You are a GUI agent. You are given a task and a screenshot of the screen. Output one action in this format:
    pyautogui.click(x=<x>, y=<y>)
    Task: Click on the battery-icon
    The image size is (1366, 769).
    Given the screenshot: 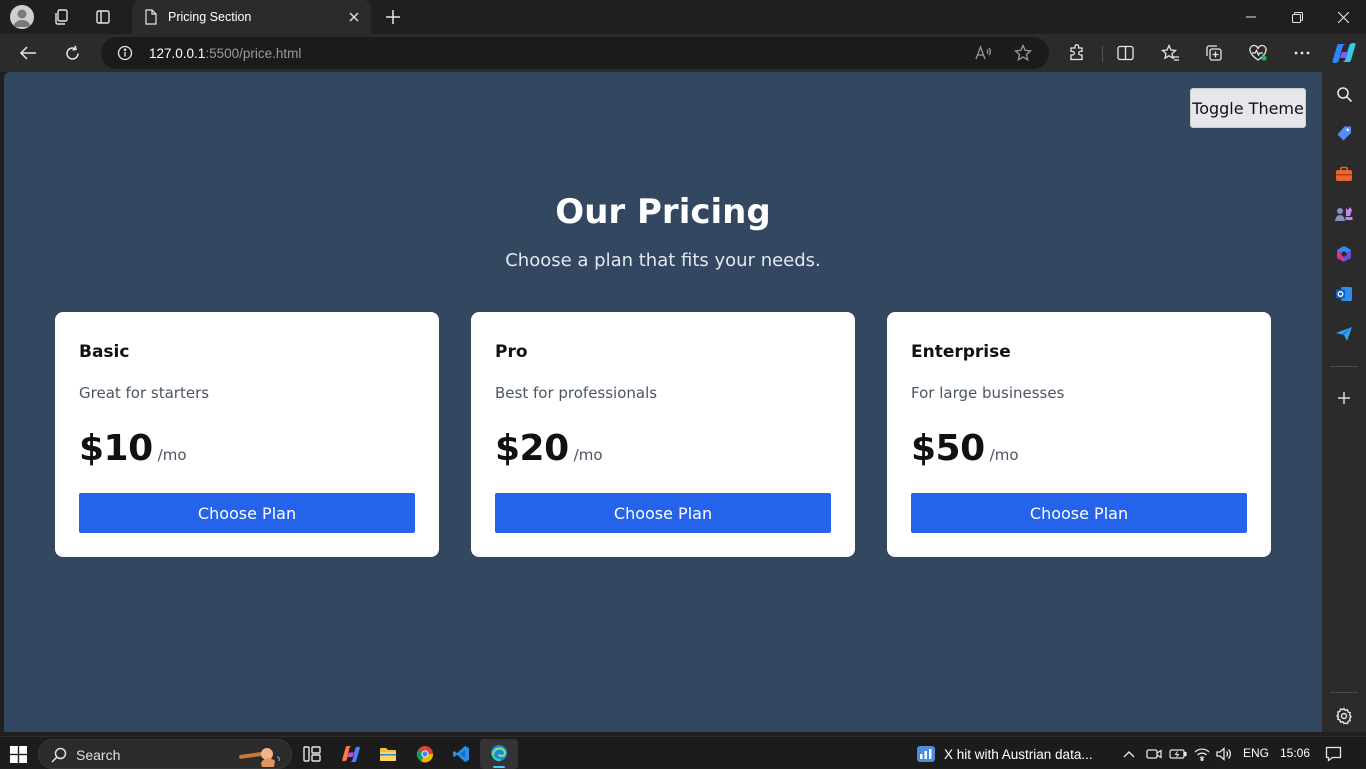 What is the action you would take?
    pyautogui.click(x=1178, y=754)
    